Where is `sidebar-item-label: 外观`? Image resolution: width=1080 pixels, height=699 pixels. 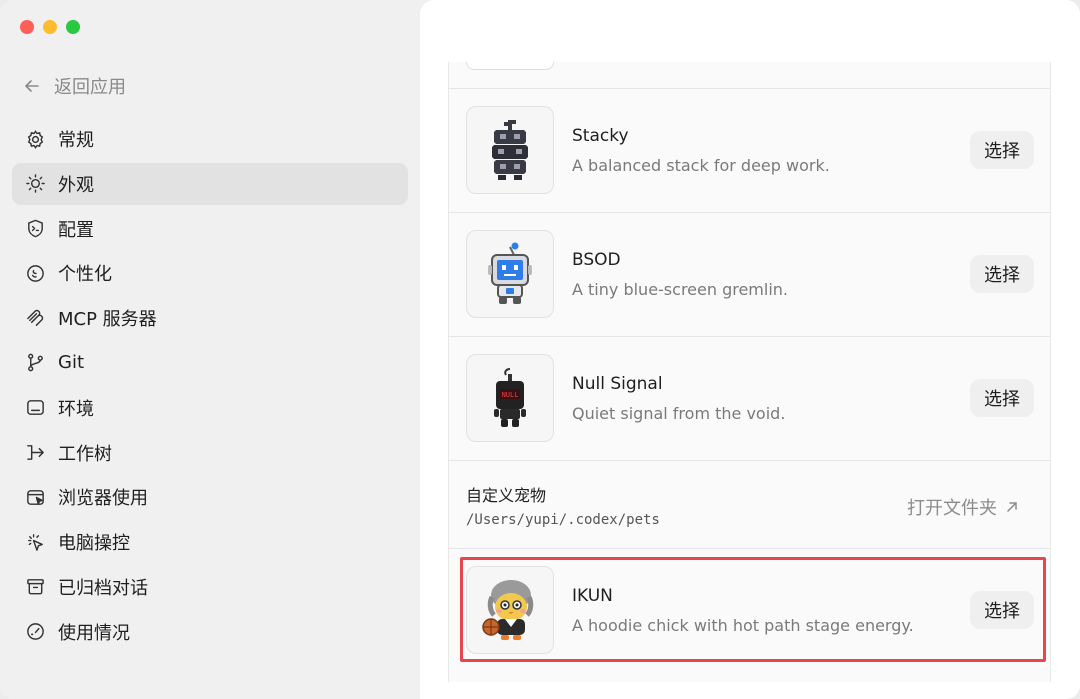
sidebar-item-label: 外观 is located at coordinates (76, 185).